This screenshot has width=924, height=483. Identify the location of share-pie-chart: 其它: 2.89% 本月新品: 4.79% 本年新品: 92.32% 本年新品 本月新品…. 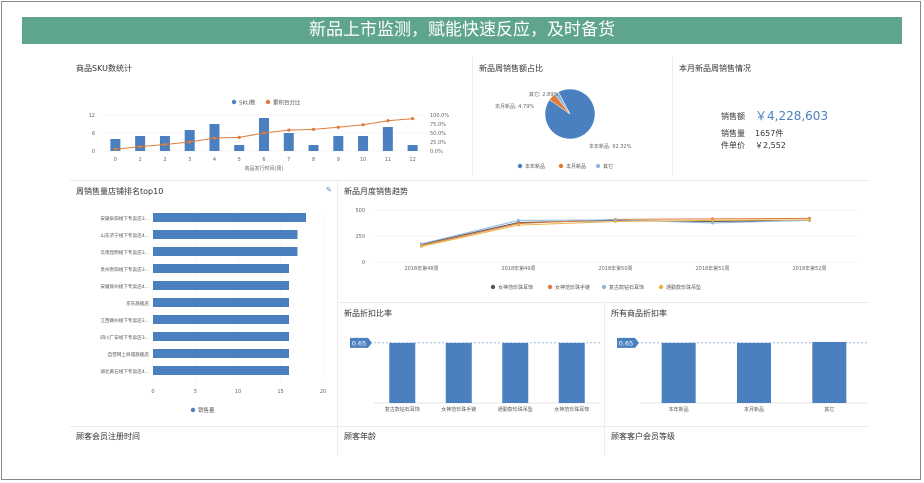
(572, 119).